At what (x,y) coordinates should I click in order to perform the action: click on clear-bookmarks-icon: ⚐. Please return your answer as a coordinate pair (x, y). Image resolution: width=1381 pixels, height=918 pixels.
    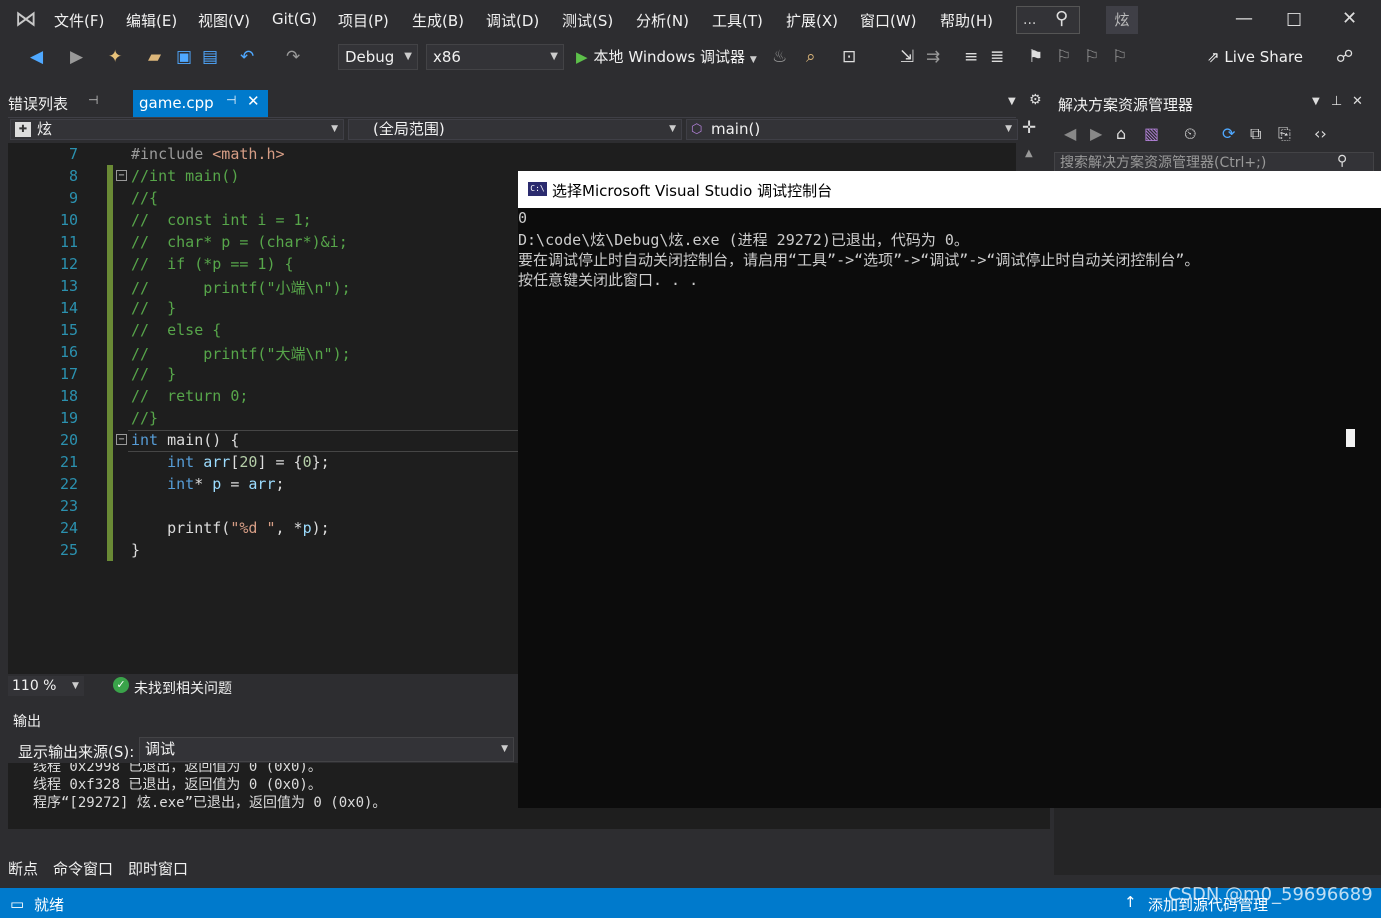
    Looking at the image, I should click on (1119, 57).